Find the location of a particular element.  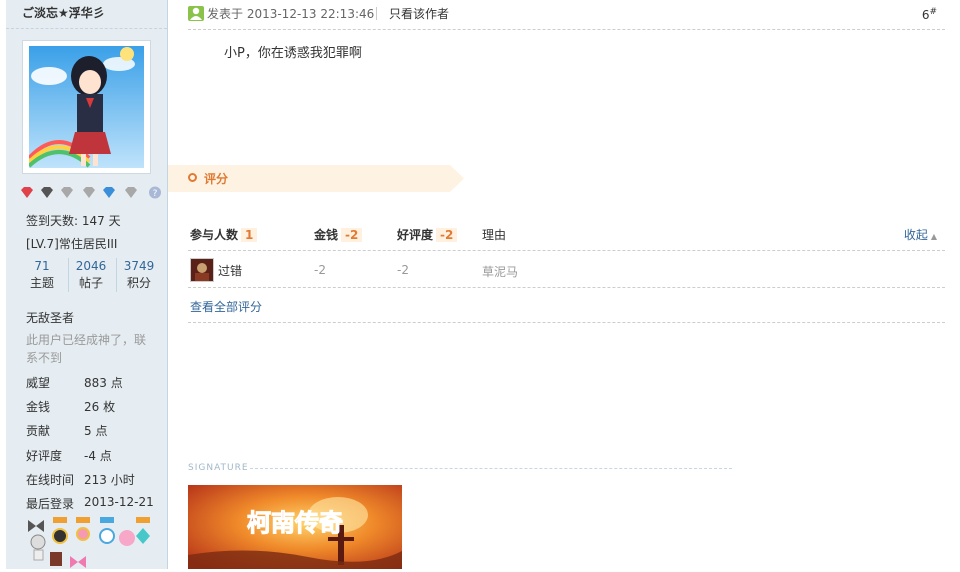

post-content: 小P，你在诱惑我犯罪啊 is located at coordinates (293, 53).